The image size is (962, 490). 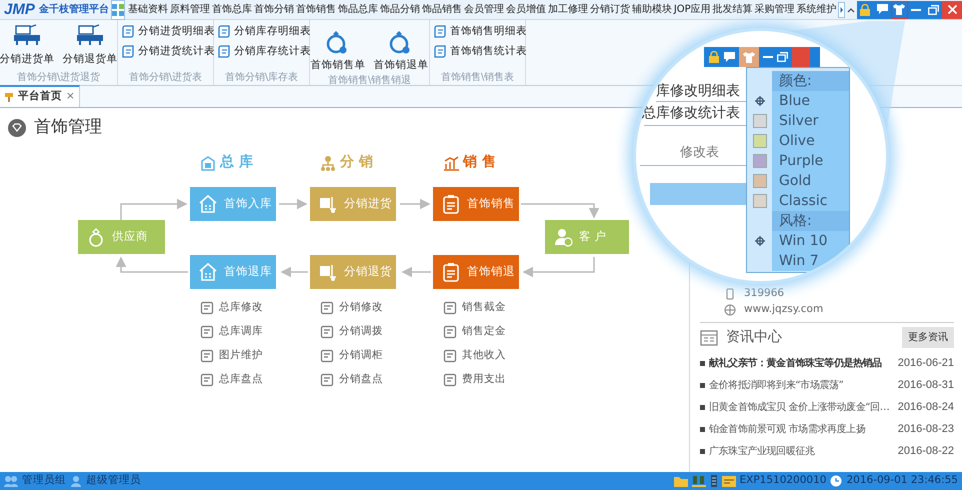 I want to click on flow-node: 首饰销退, so click(x=476, y=272).